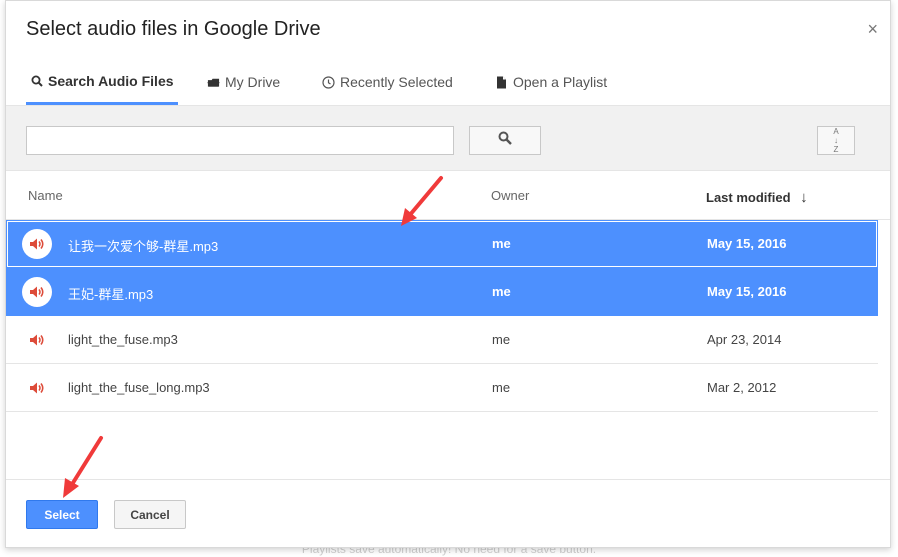 The width and height of the screenshot is (898, 557). I want to click on table-header: Name Owner Last modified ↓, so click(448, 195).